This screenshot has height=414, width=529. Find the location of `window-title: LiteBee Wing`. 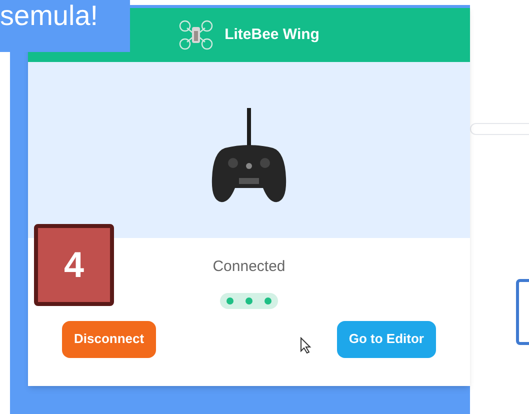

window-title: LiteBee Wing is located at coordinates (272, 34).